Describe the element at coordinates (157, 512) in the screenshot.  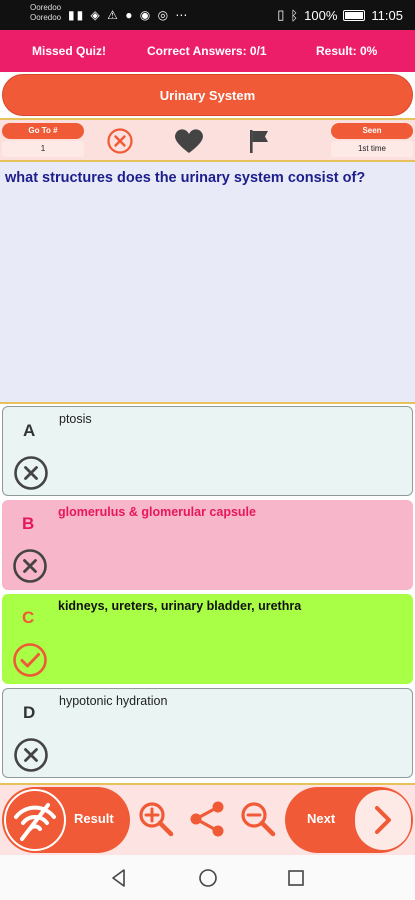
I see `answer-text: glomerulus & glomerular capsule` at that location.